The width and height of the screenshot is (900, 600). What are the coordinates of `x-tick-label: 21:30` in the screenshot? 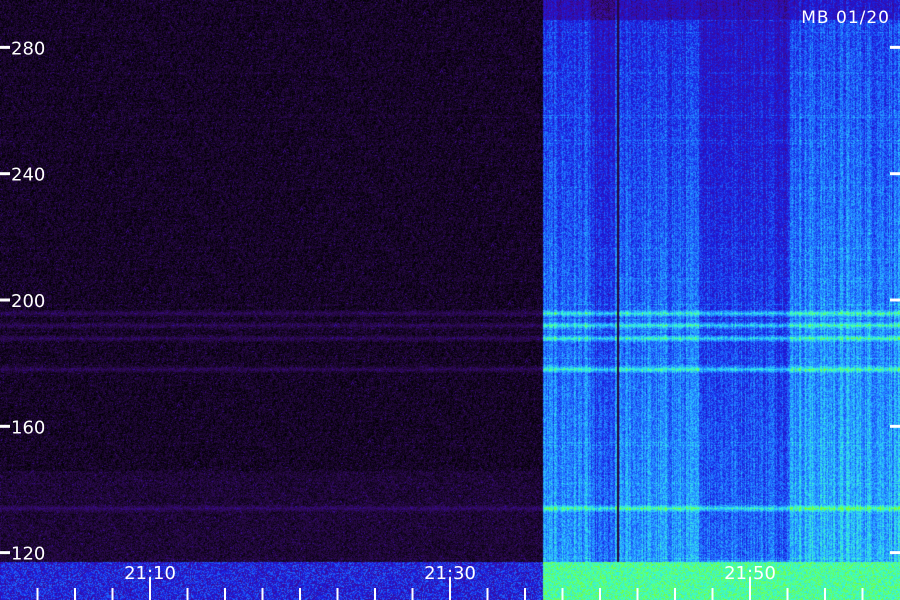 It's located at (450, 573).